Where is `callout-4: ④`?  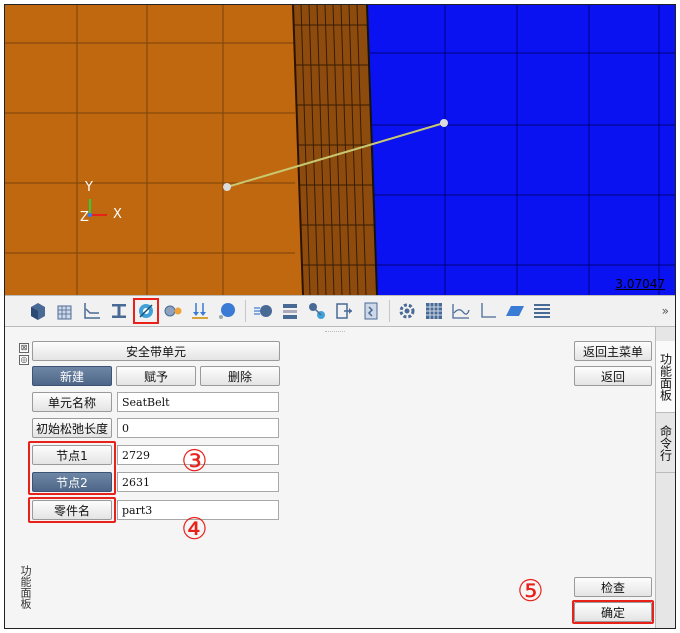
callout-4: ④ is located at coordinates (194, 529).